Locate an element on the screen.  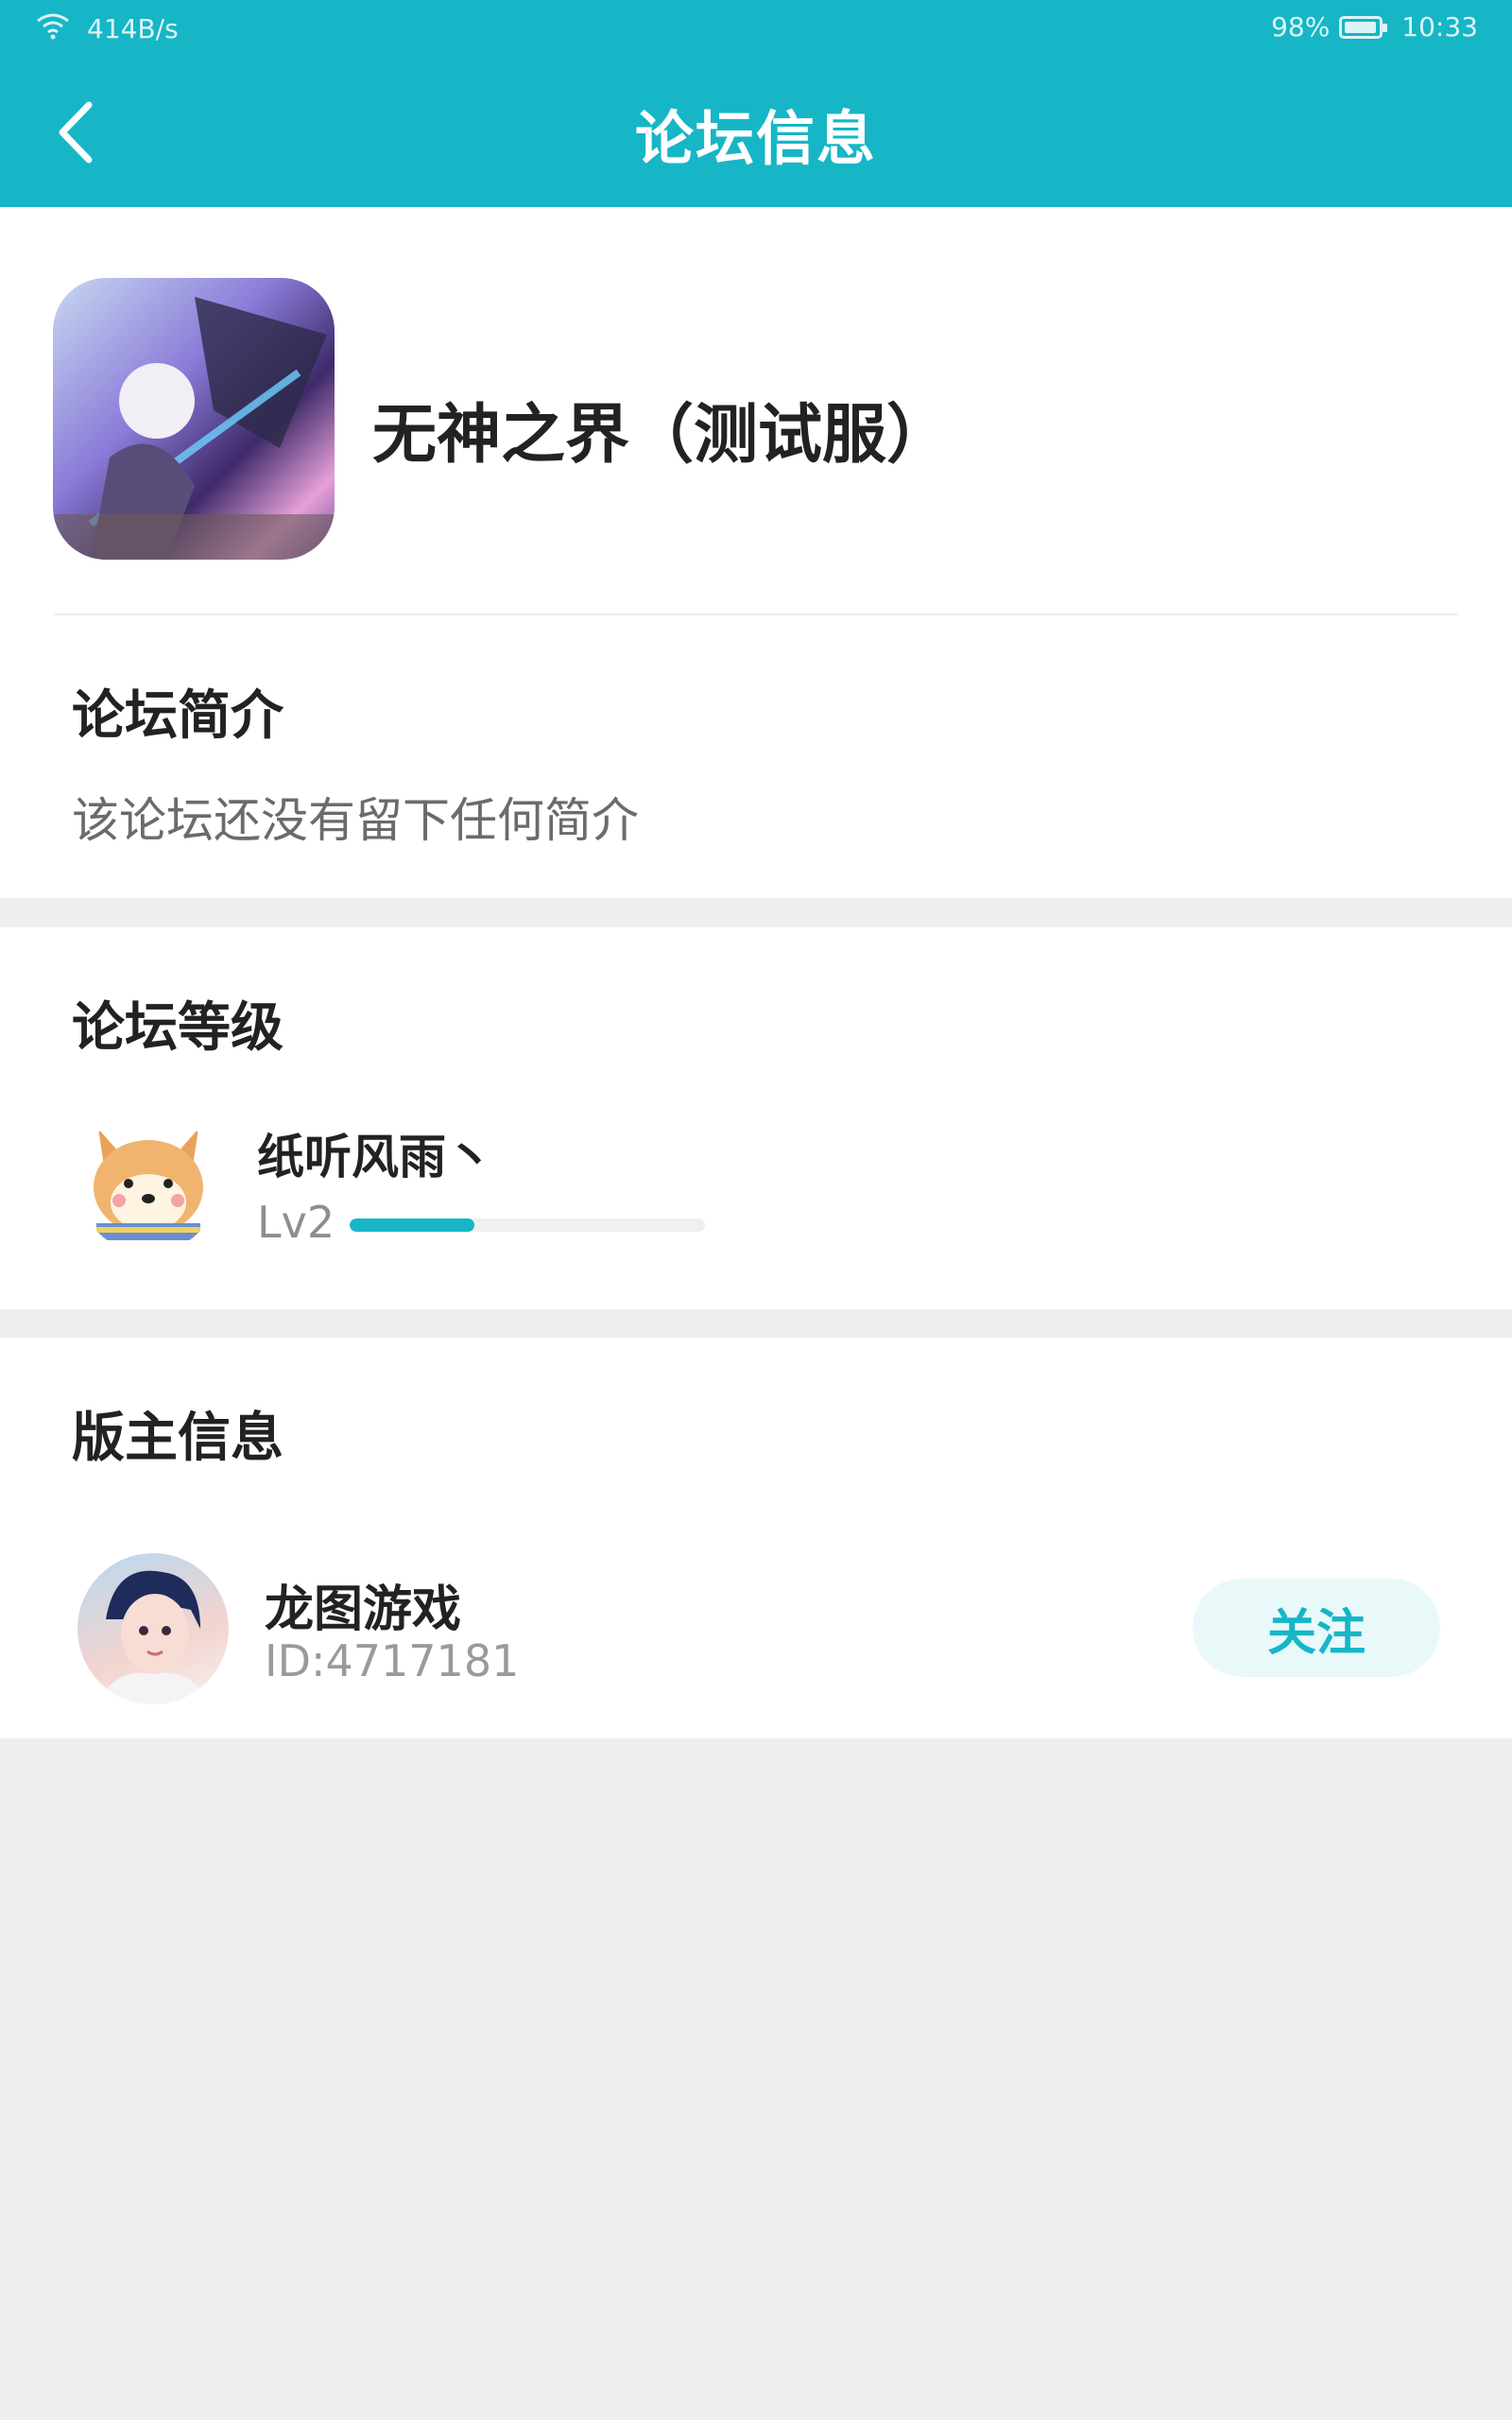
level-title: 论坛等级 is located at coordinates (178, 1028).